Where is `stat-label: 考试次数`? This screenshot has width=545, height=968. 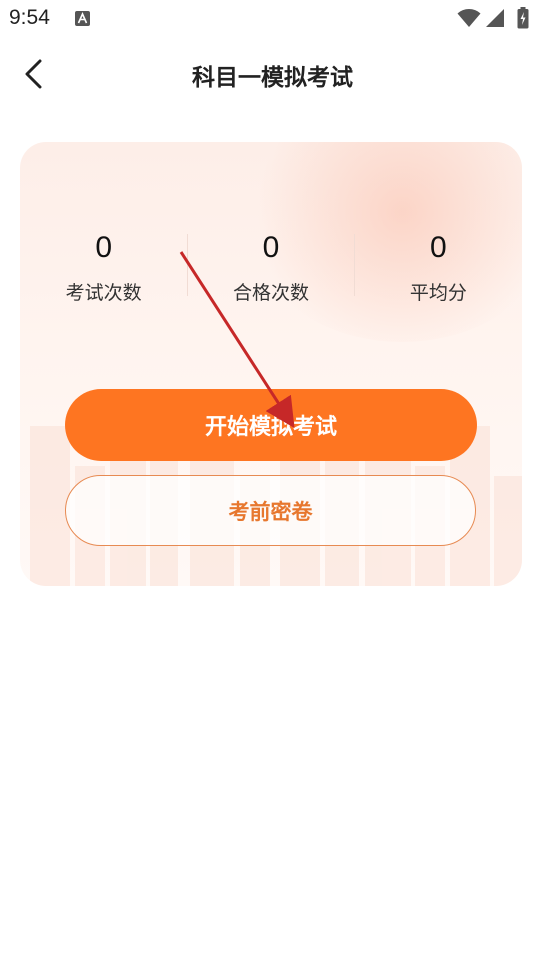
stat-label: 考试次数 is located at coordinates (103, 293).